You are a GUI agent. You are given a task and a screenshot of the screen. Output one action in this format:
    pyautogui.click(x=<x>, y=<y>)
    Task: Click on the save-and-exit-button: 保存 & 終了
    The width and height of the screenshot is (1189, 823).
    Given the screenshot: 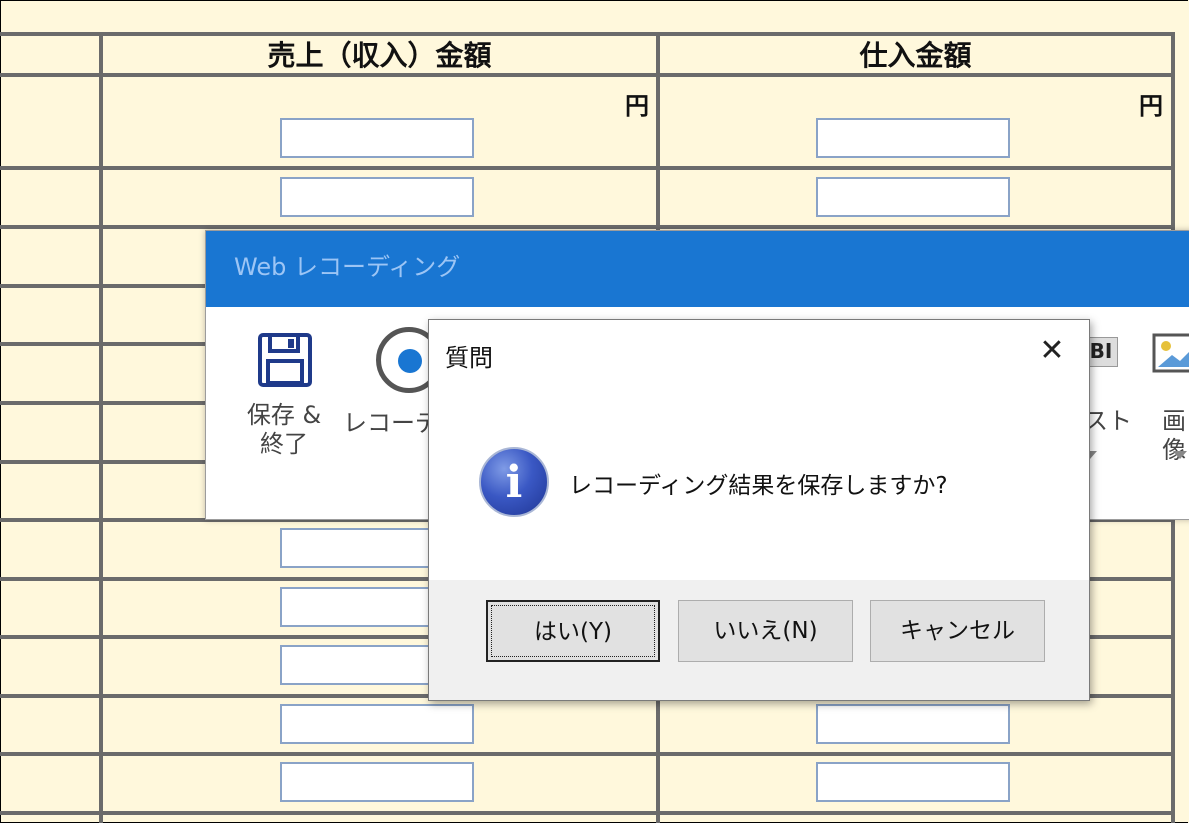 What is the action you would take?
    pyautogui.click(x=284, y=430)
    